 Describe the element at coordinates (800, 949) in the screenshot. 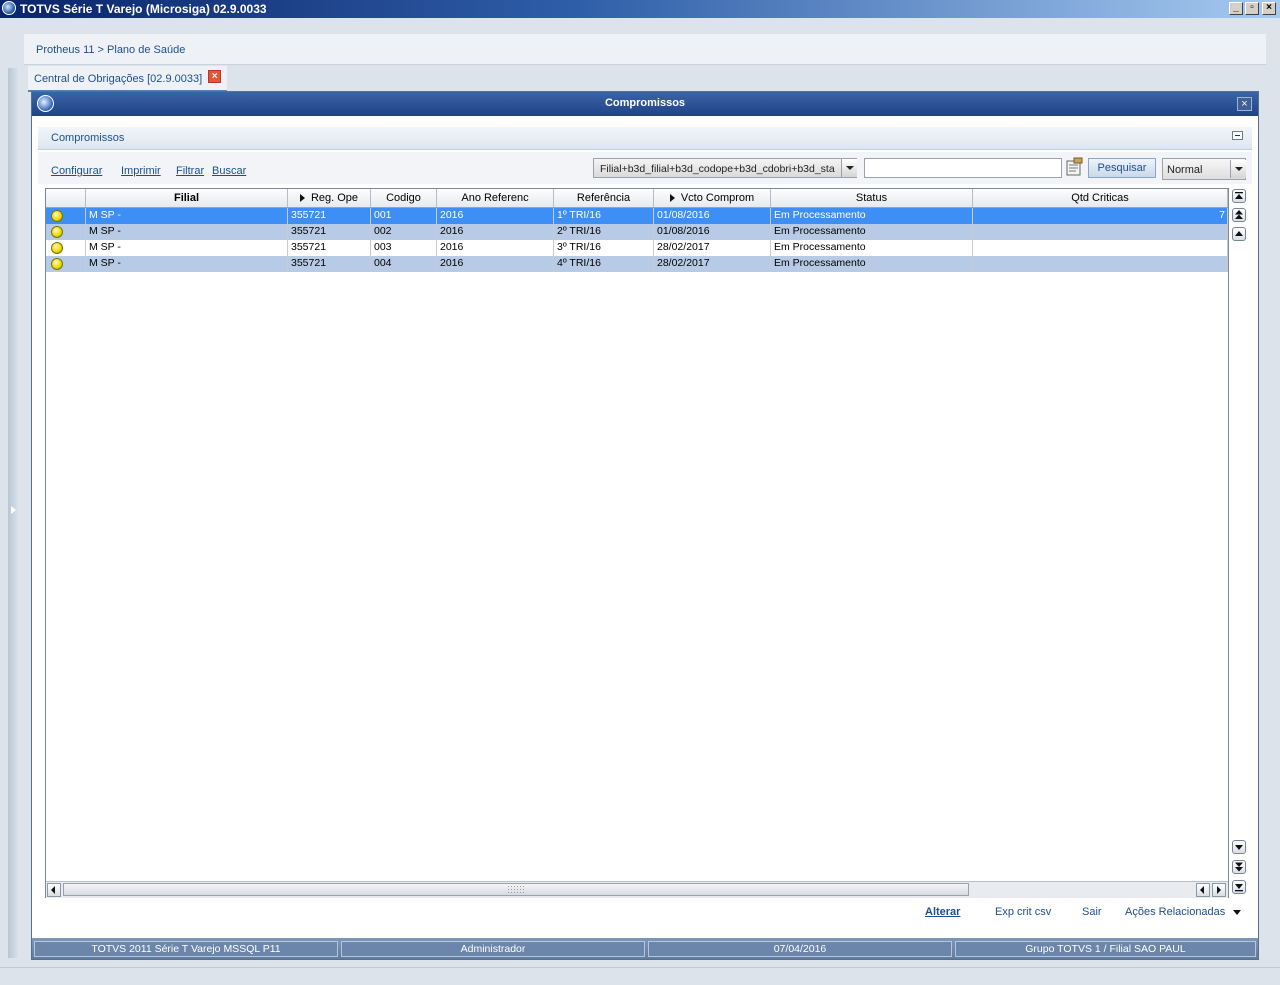

I see `status-date: 07/04/2016` at that location.